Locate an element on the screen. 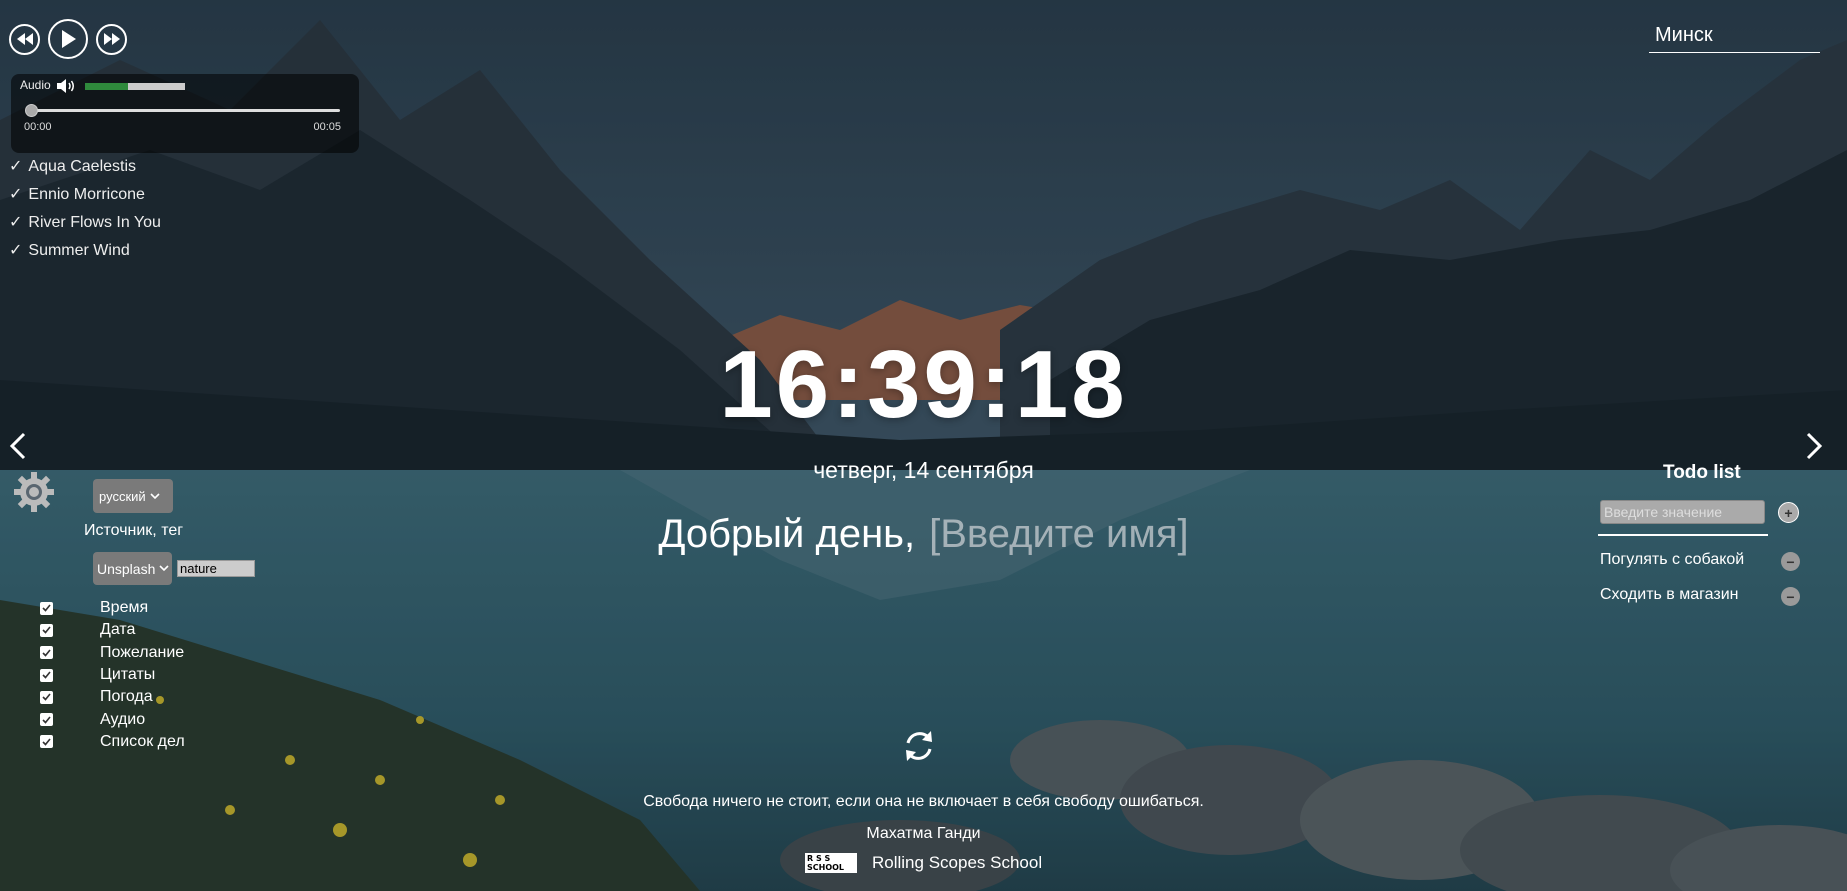  rewind-icon is located at coordinates (24, 39).